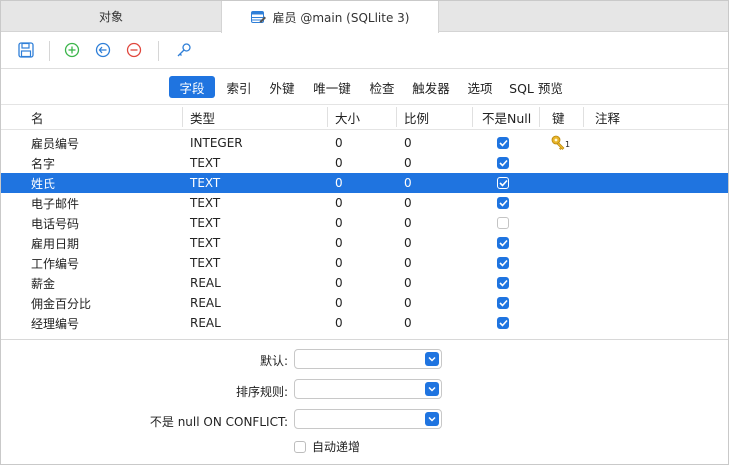 The width and height of the screenshot is (729, 465). Describe the element at coordinates (536, 87) in the screenshot. I see `subtab-sql-preview: SQL 预览` at that location.